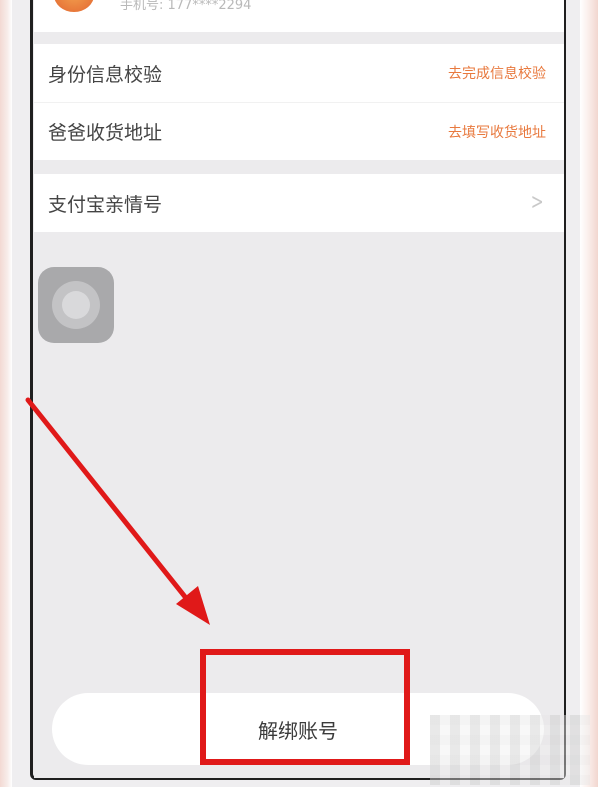 The height and width of the screenshot is (787, 598). What do you see at coordinates (6, 393) in the screenshot?
I see `device-frame-left` at bounding box center [6, 393].